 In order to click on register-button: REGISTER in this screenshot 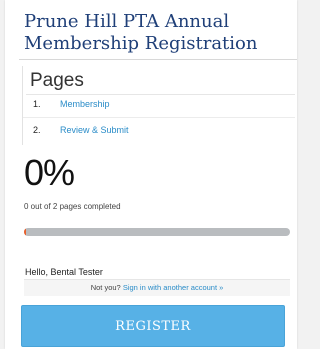, I will do `click(153, 326)`.